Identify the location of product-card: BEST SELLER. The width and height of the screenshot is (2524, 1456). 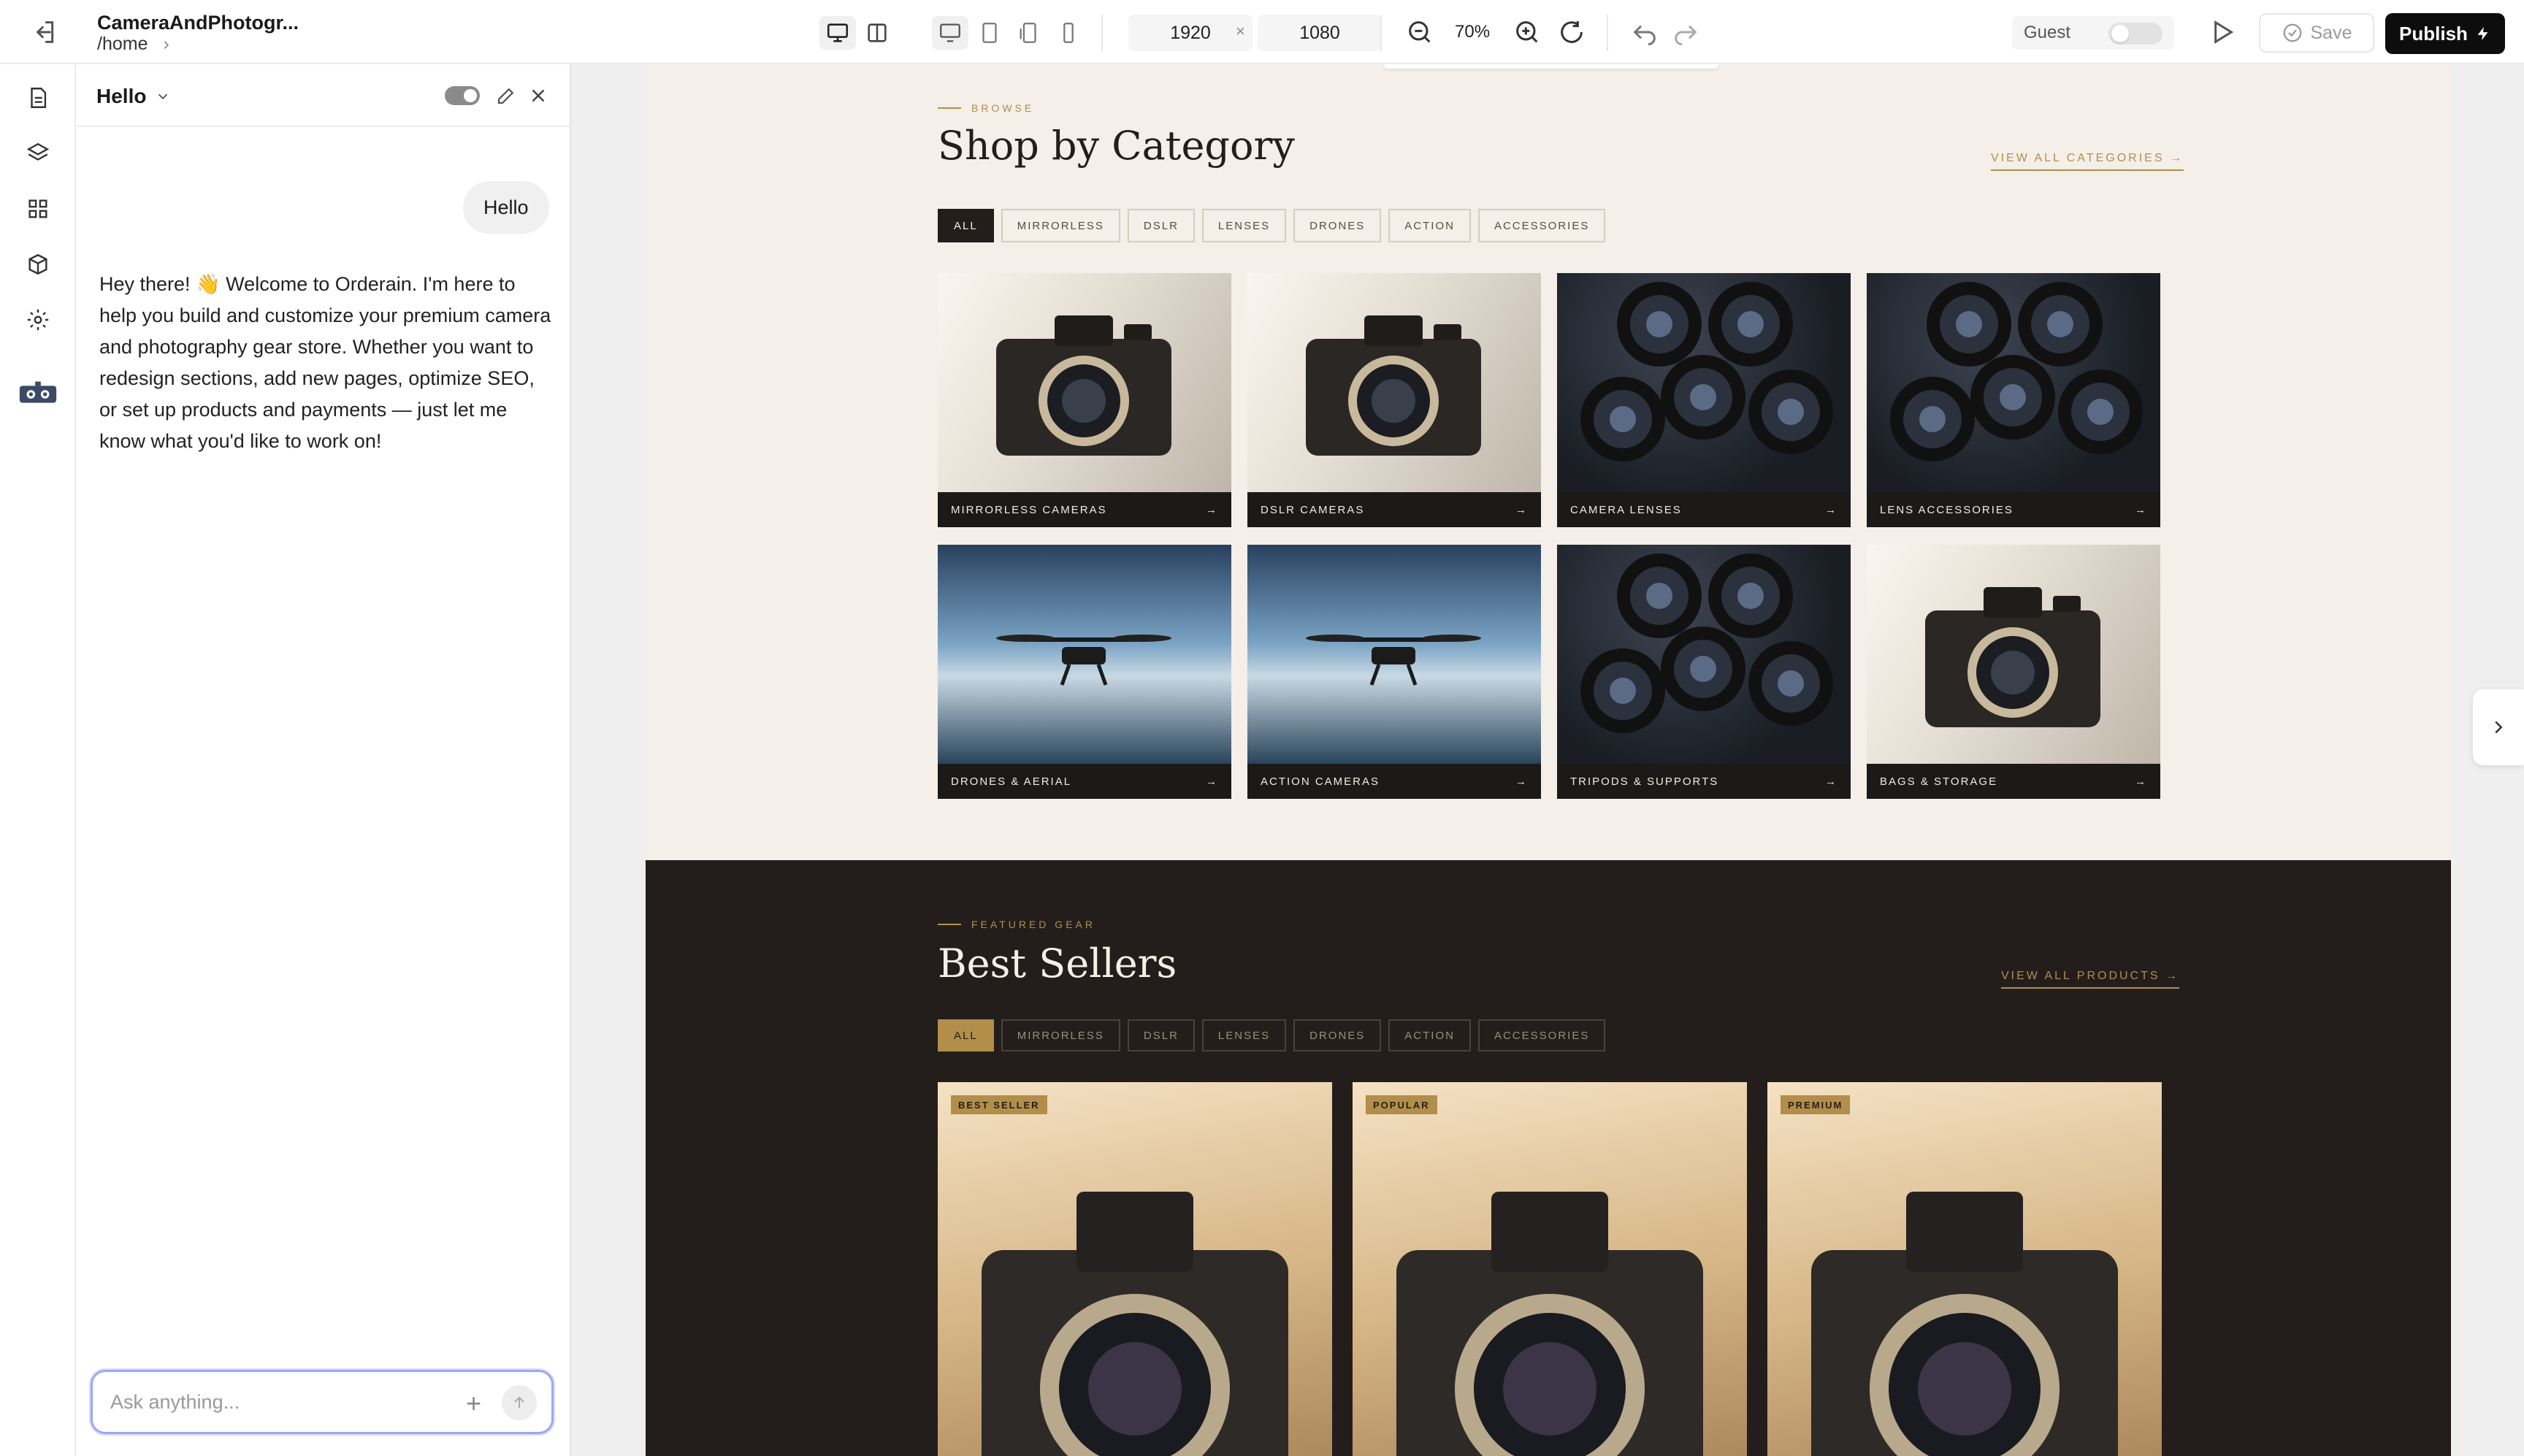
(1135, 1269).